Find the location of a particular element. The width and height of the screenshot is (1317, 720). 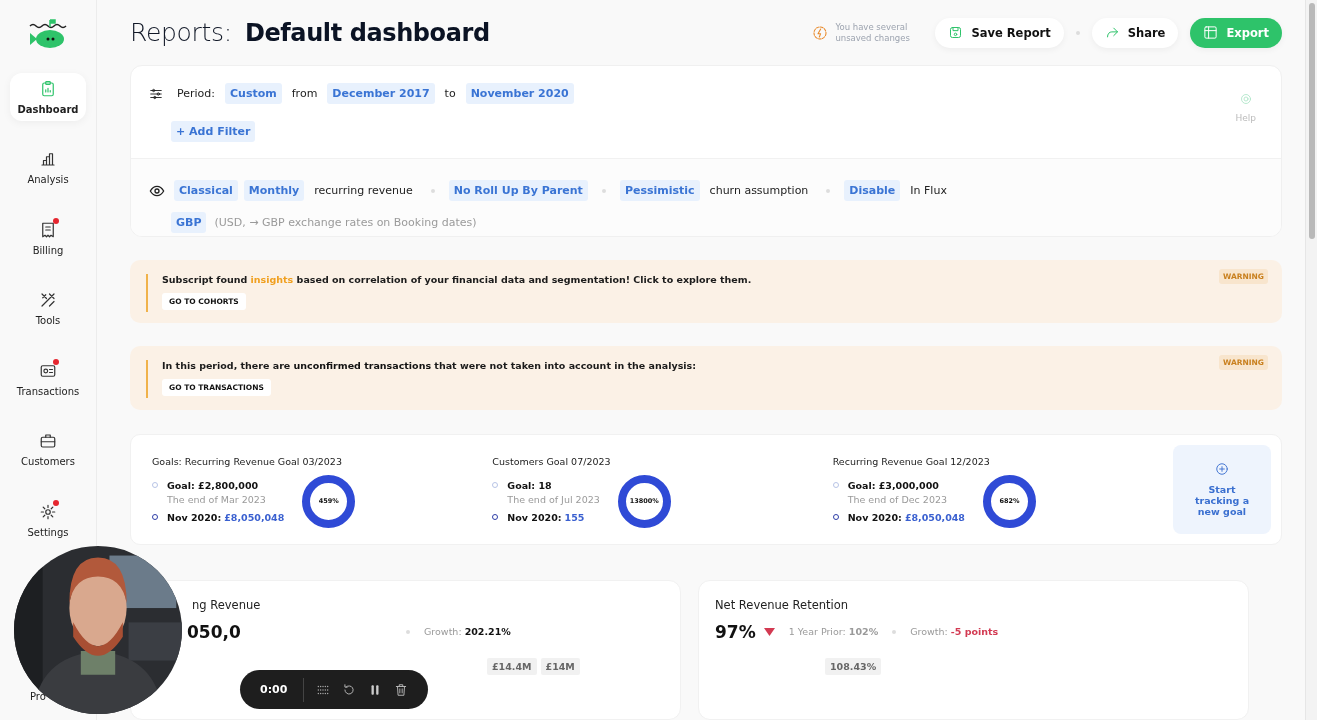

page-title-prefix: Reports: is located at coordinates (181, 33).